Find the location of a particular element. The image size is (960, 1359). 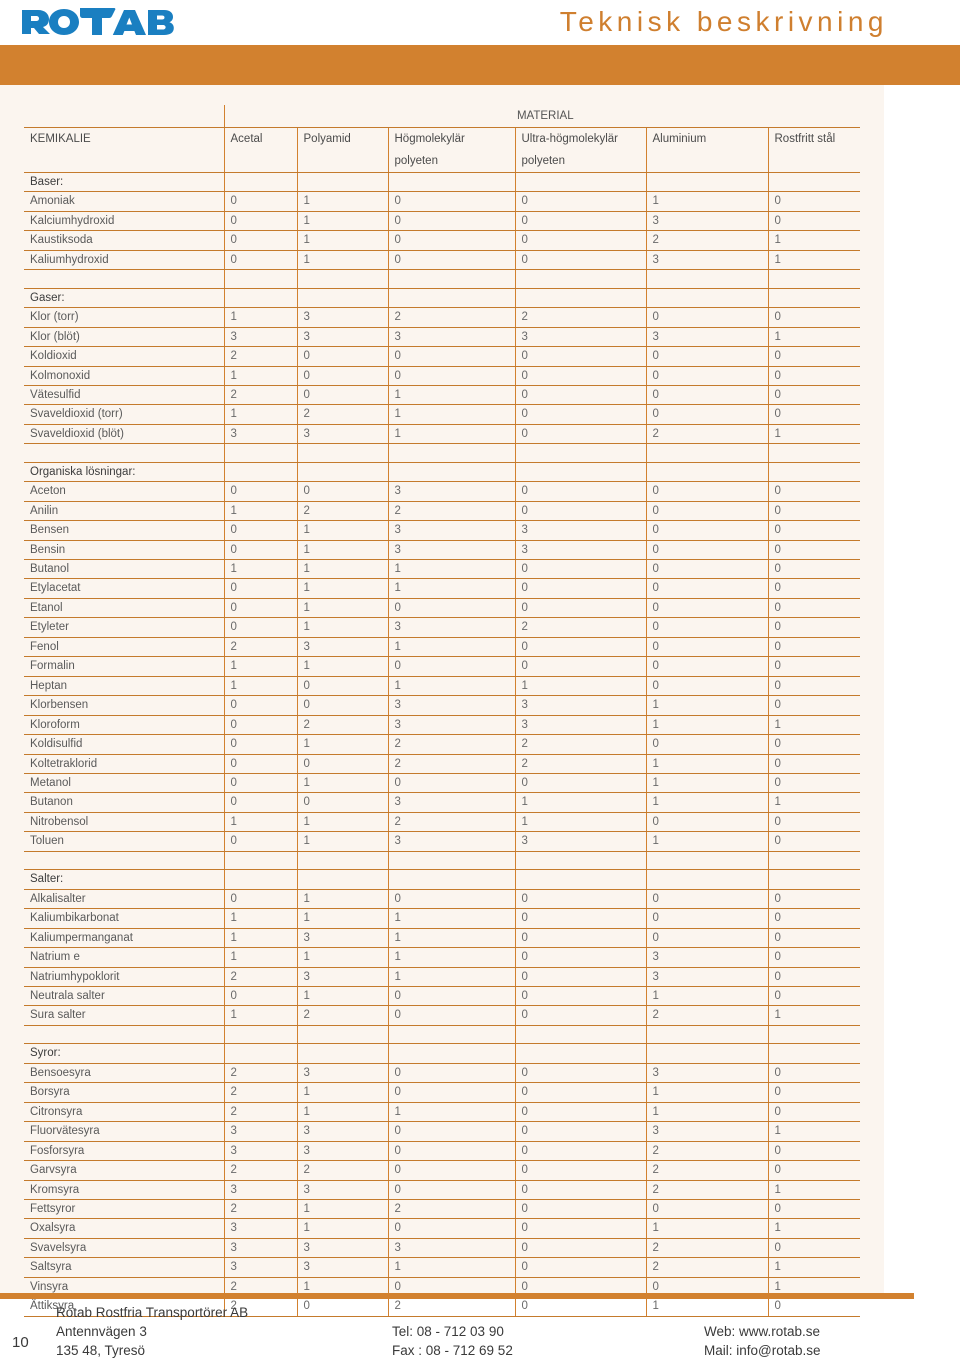

table-row: Kalciumhydroxid 0 1 0 0 3 0 is located at coordinates (442, 221).